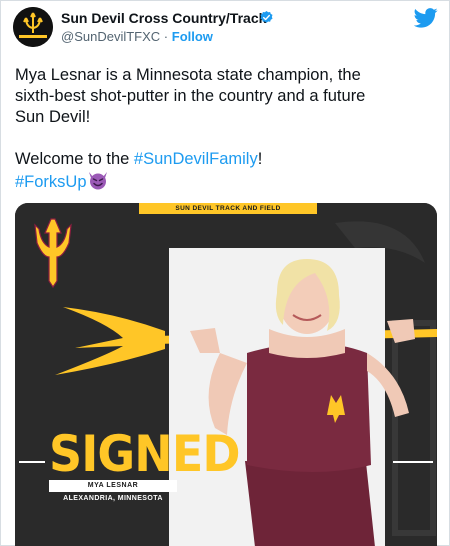  Describe the element at coordinates (163, 18) in the screenshot. I see `display-name: Sun Devil Cross Country/Track` at that location.